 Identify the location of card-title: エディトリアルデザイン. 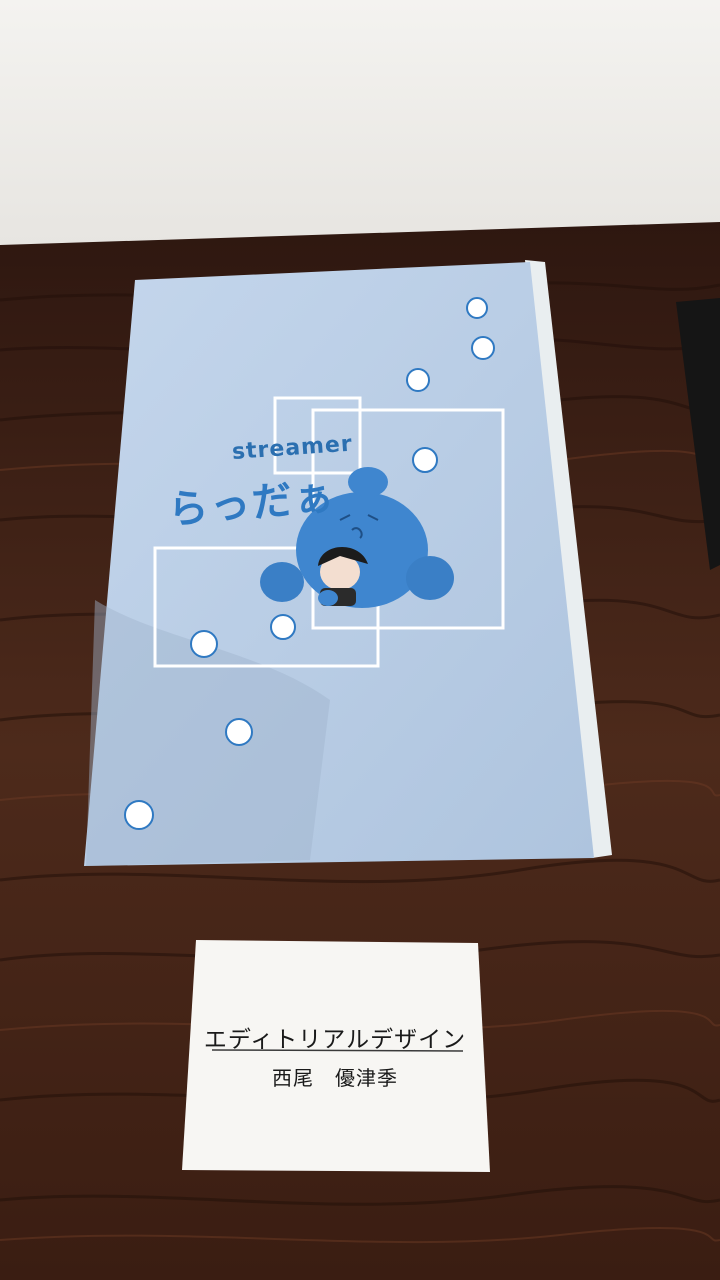
(335, 1040).